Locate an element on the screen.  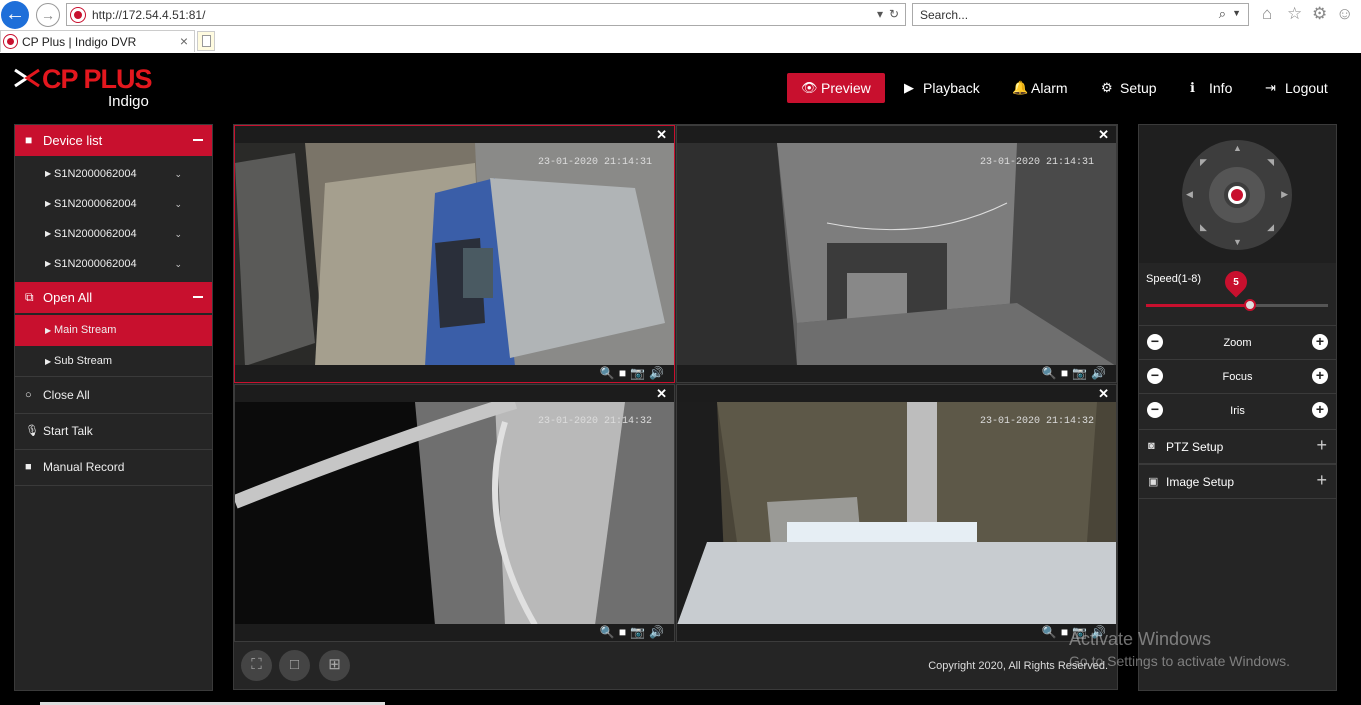
nav-alarm: 🔔 Alarm is located at coordinates (1040, 88).